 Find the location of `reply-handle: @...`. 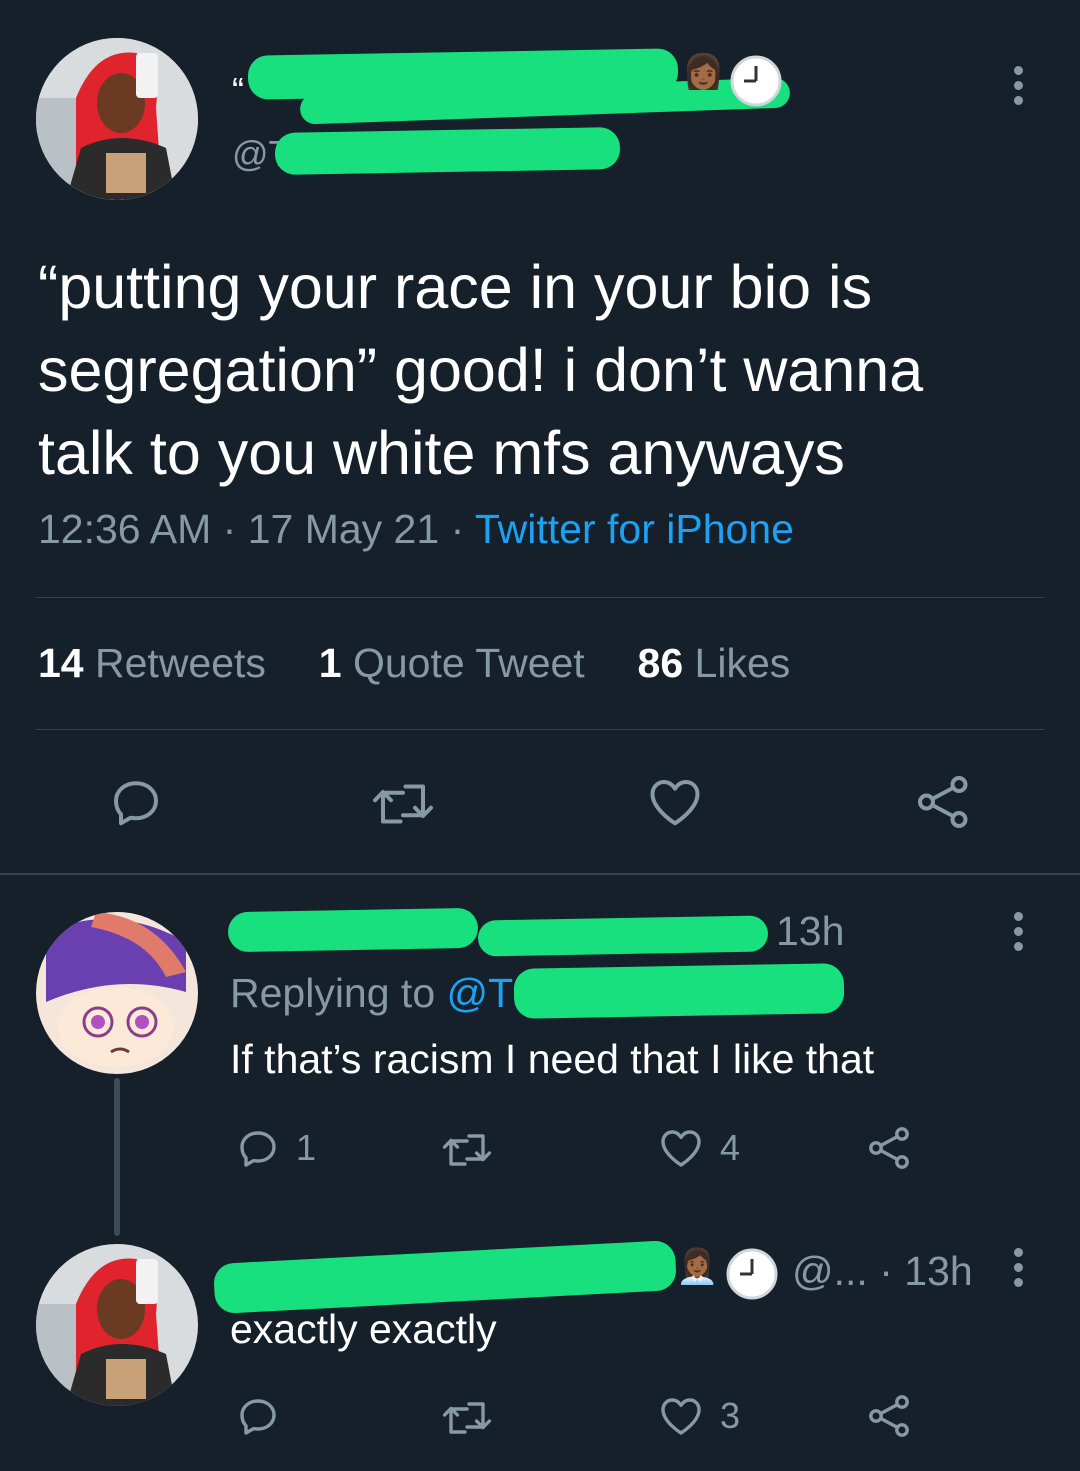

reply-handle: @... is located at coordinates (830, 1271).